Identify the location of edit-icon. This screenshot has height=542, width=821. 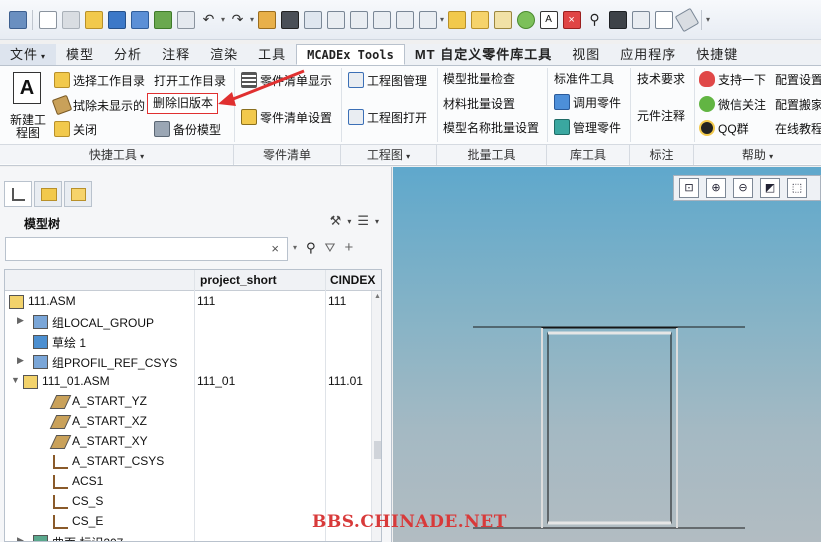
(266, 19).